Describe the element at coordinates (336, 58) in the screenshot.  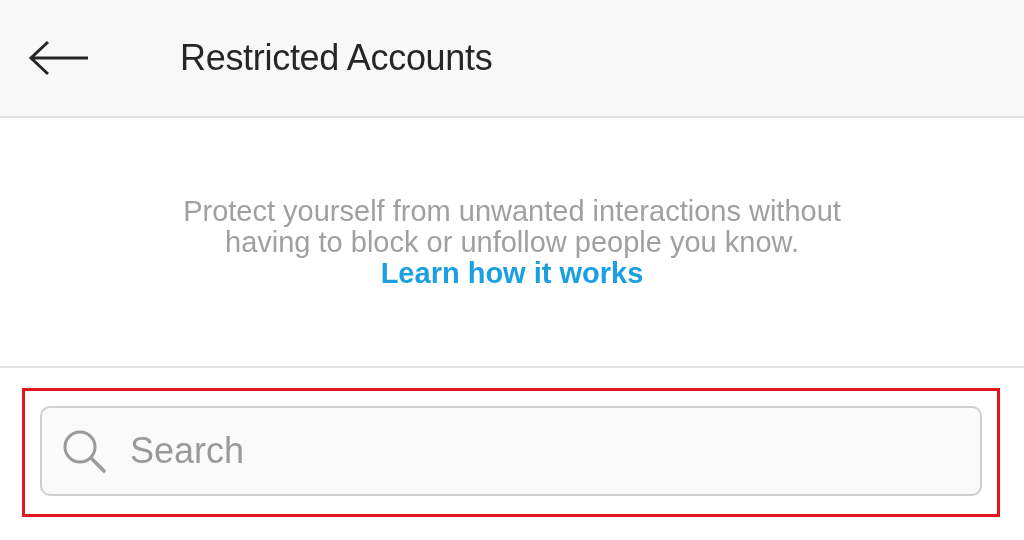
I see `page-title: Restricted Accounts` at that location.